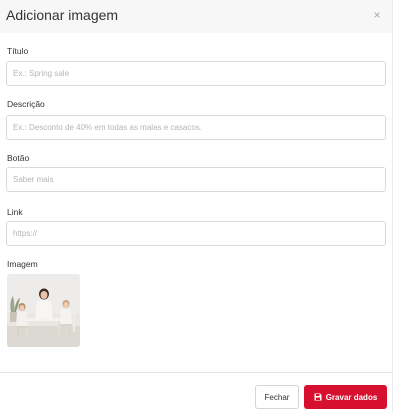 This screenshot has width=394, height=412. What do you see at coordinates (277, 397) in the screenshot?
I see `close-button: Fechar` at bounding box center [277, 397].